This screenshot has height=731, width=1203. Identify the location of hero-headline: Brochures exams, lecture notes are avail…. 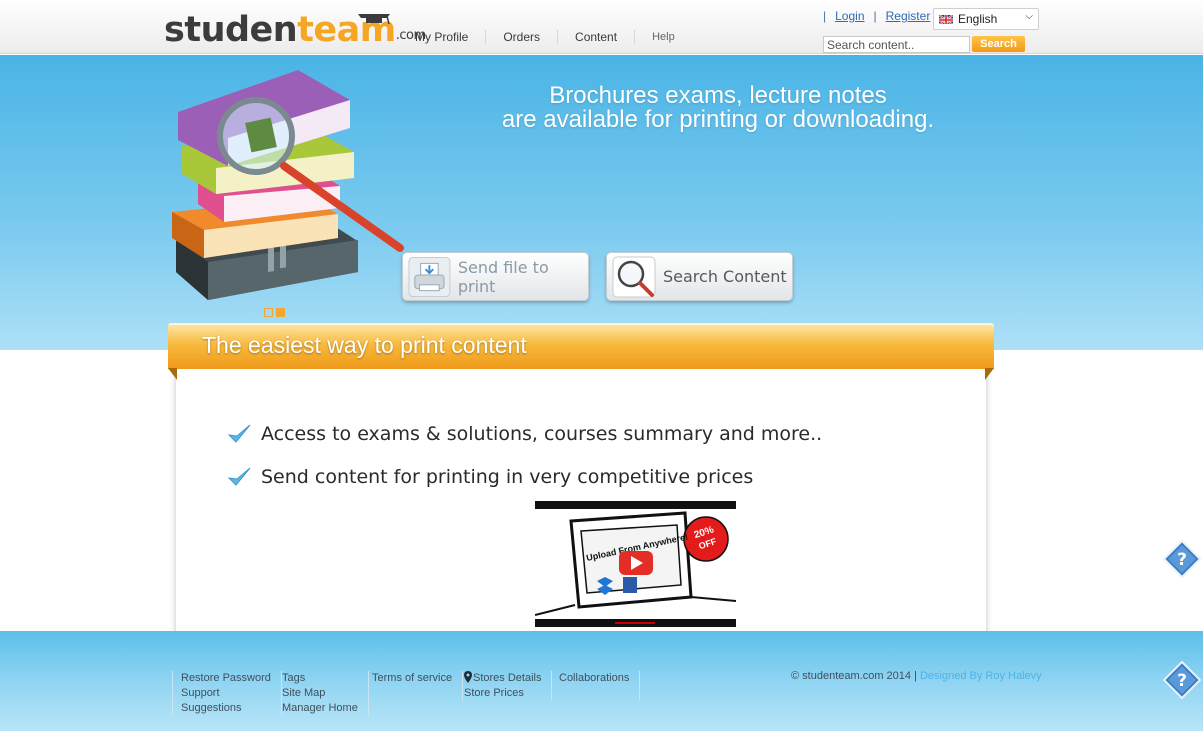
(718, 108).